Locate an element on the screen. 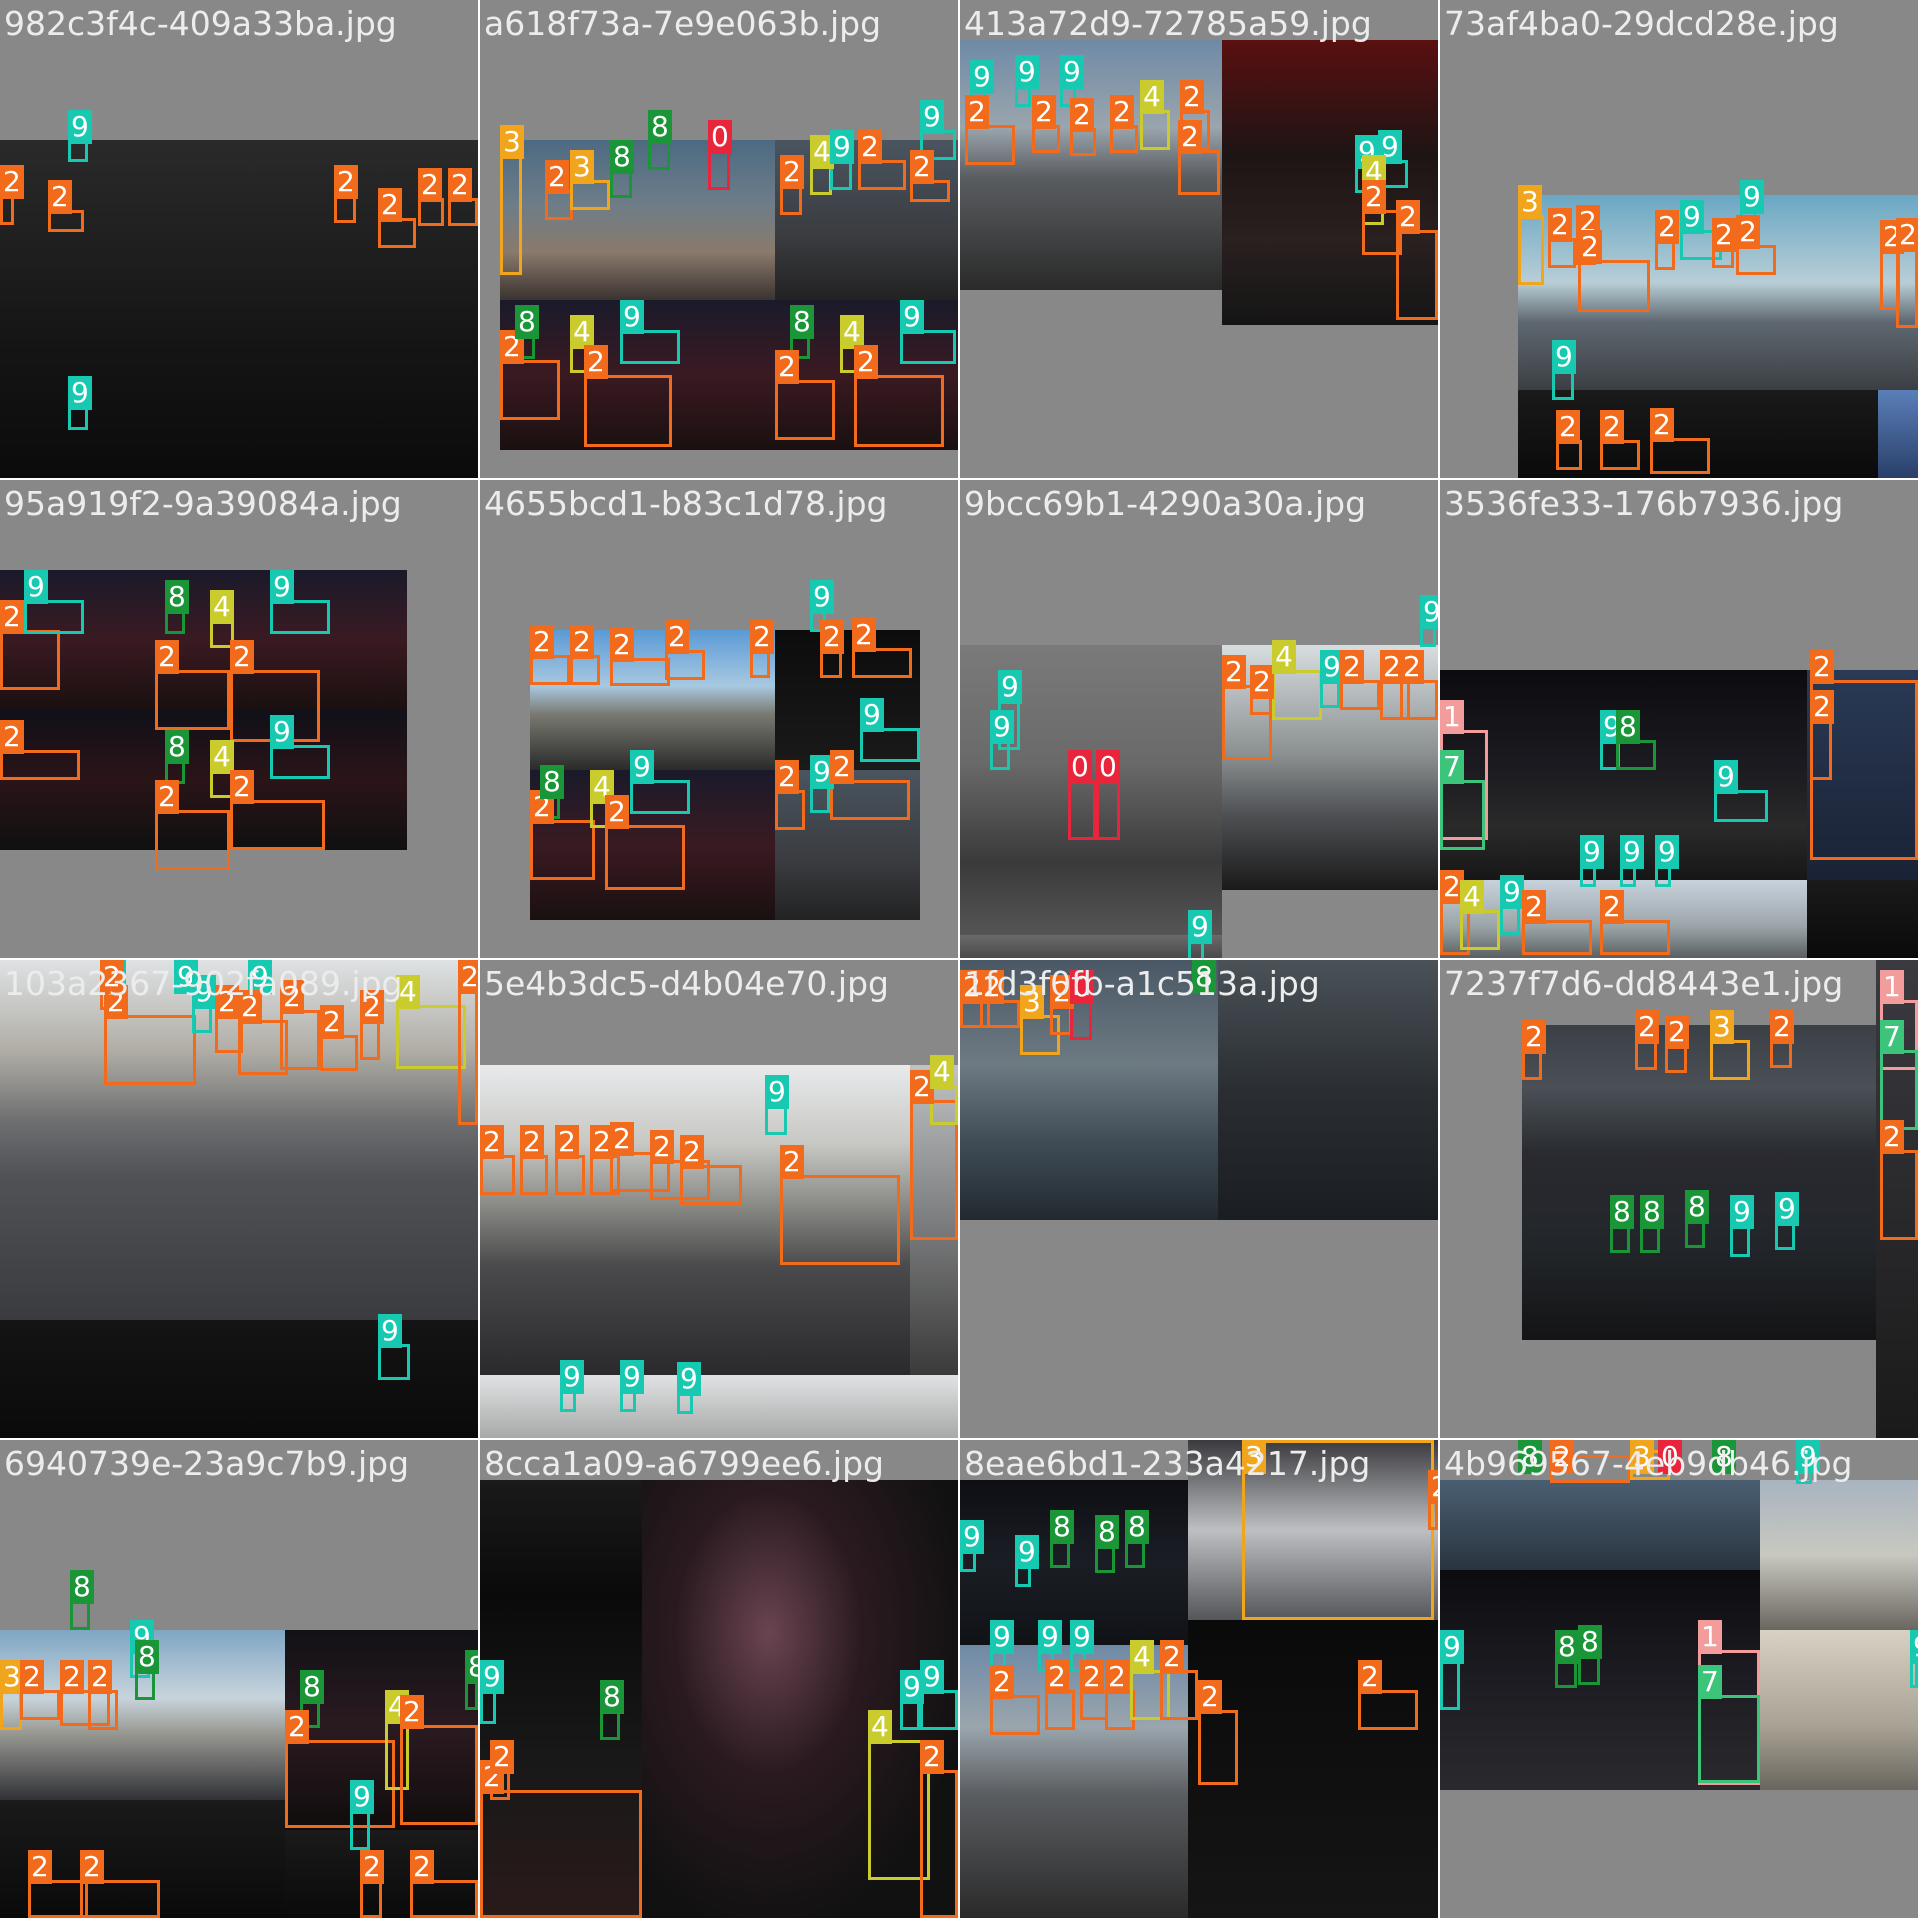 The image size is (1920, 1920). mosaic-tile: 8 9 8 3 2 2 2 2 8 4 2 8 9 2 2 2 2 6940739e-23a9c7b9.jpg is located at coordinates (239, 1679).